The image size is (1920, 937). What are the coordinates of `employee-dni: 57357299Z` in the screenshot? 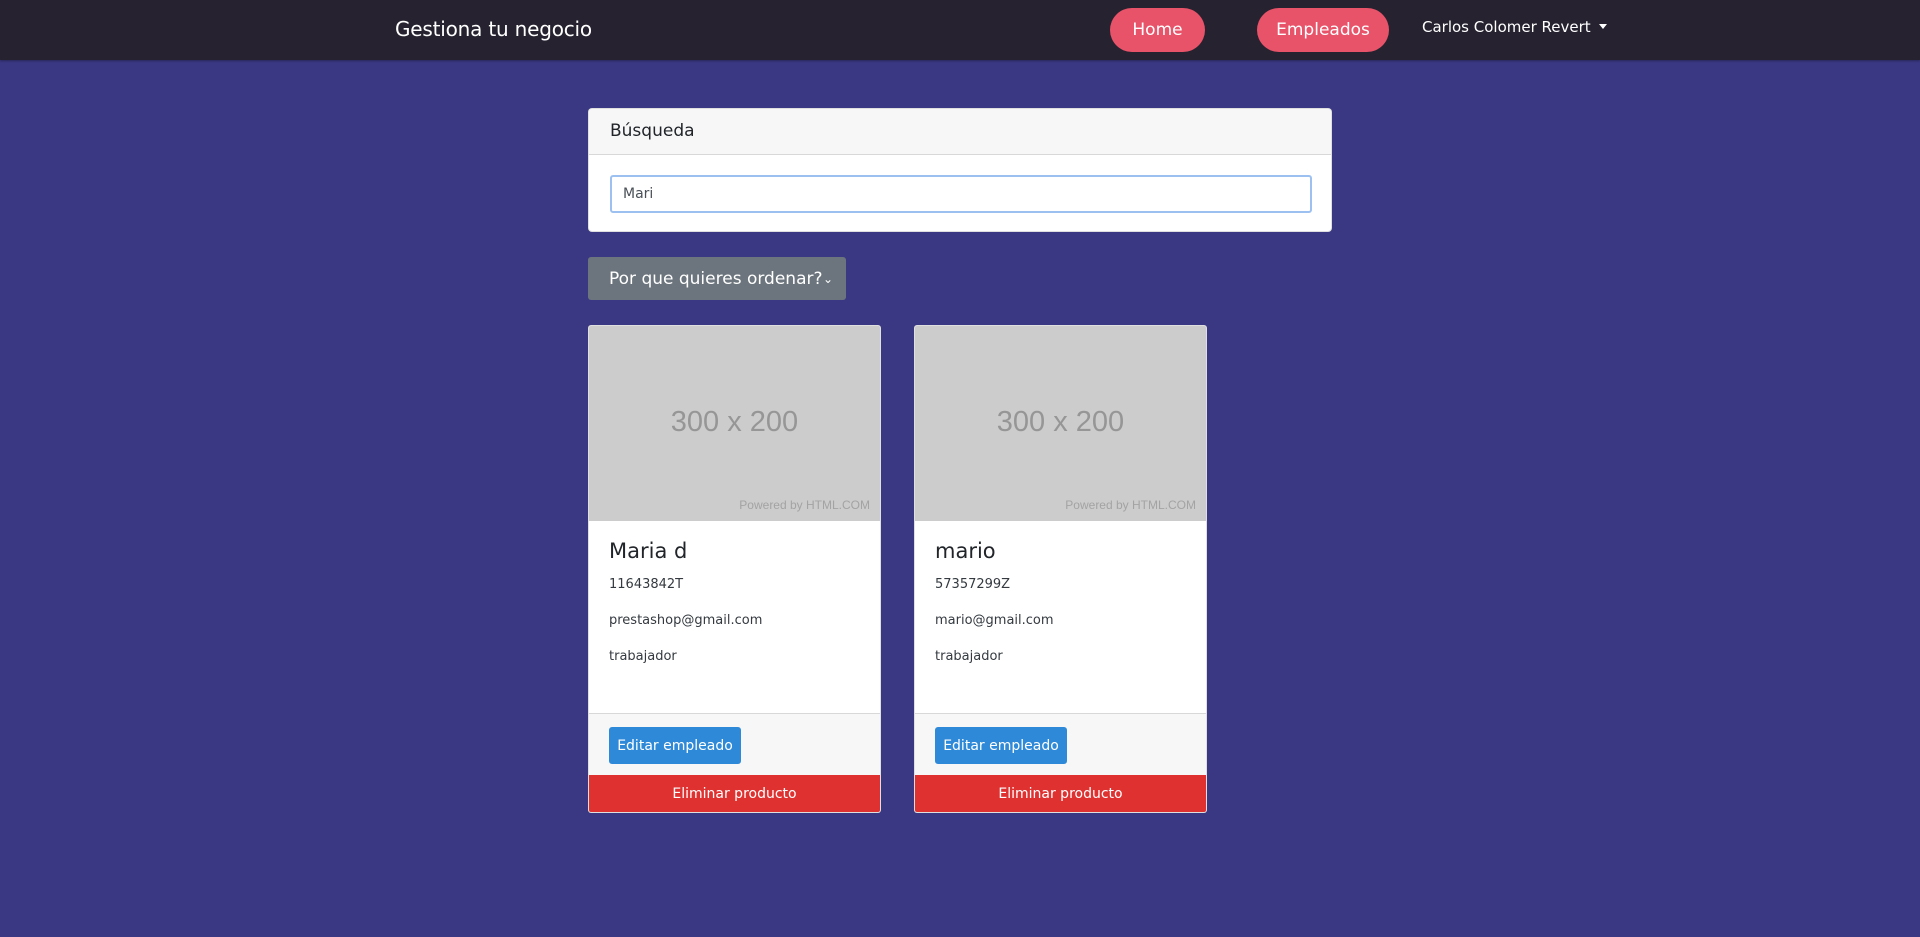 It's located at (973, 584).